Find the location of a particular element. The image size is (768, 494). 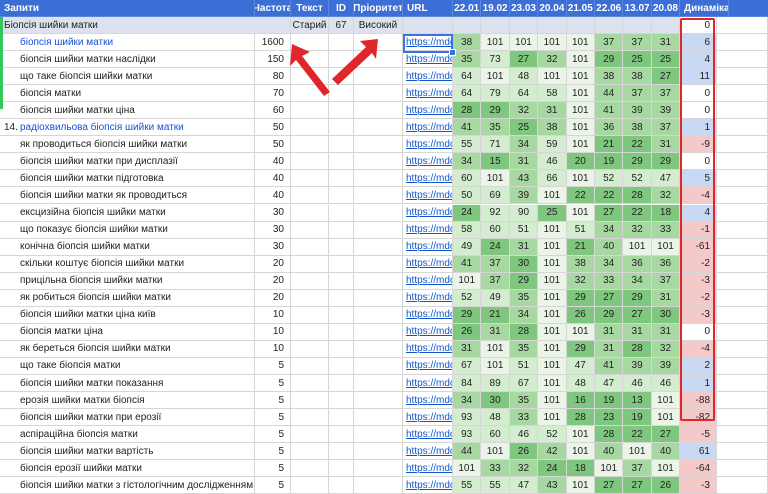

position-cell: 25 is located at coordinates (666, 60).